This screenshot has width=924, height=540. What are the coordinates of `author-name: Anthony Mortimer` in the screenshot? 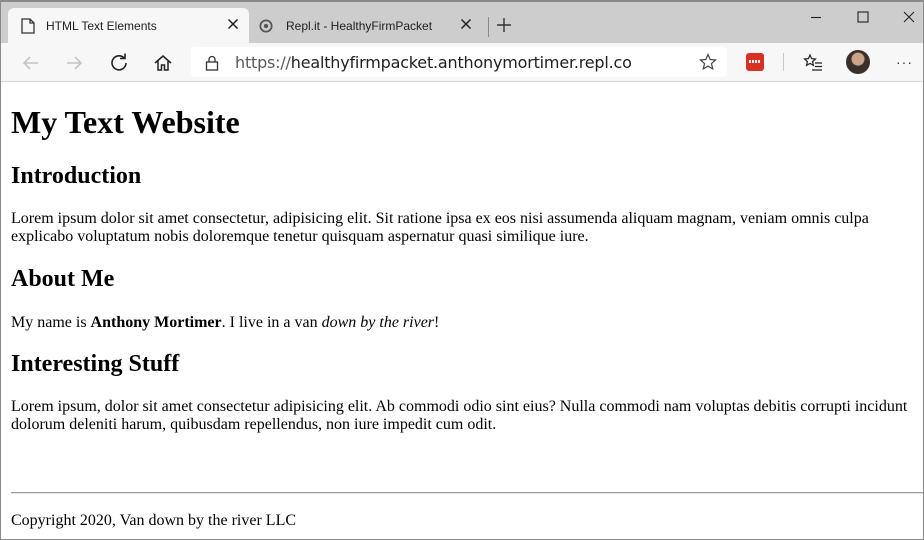 It's located at (156, 322).